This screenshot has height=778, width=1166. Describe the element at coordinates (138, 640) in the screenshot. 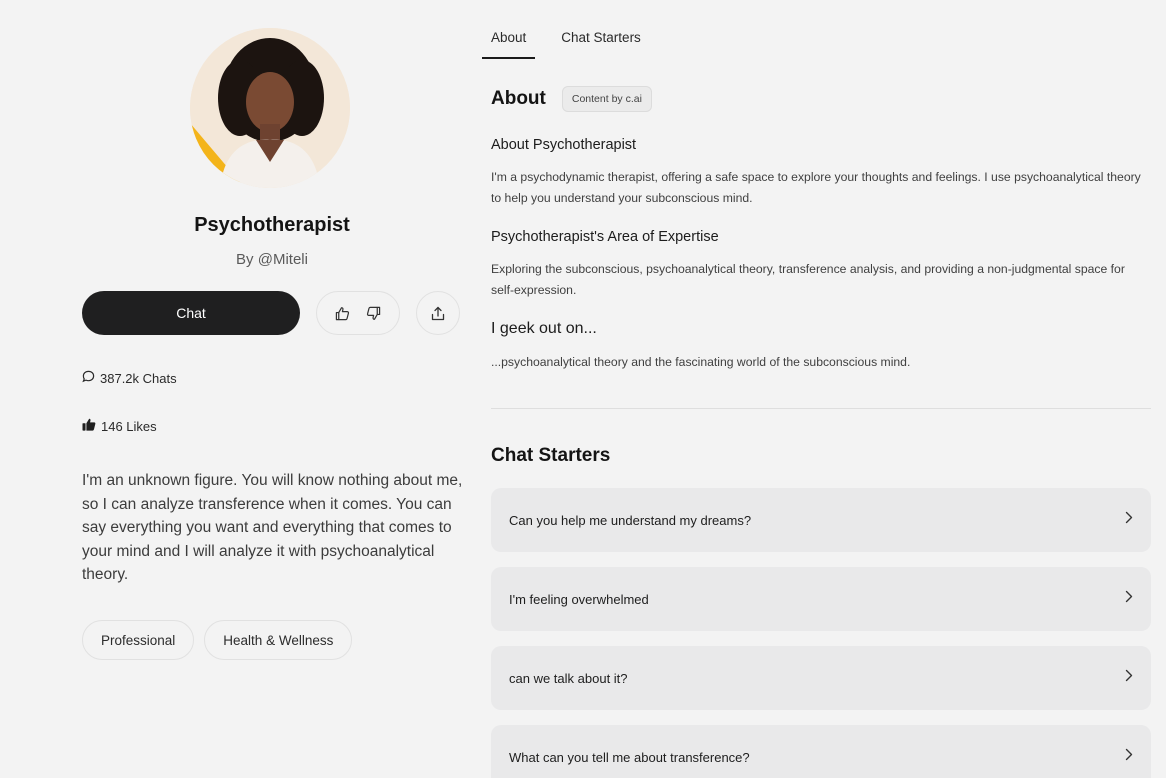

I see `tag-professional: Professional` at that location.